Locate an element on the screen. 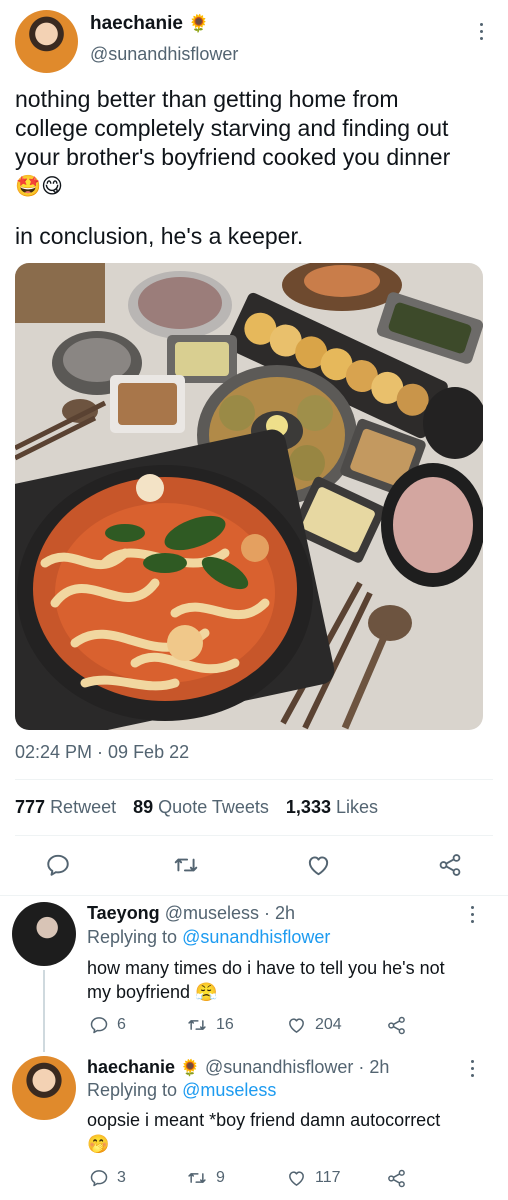 The height and width of the screenshot is (1200, 508). reply-header: haechanie 🌻 @sunandhisflower · 2h is located at coordinates (238, 1067).